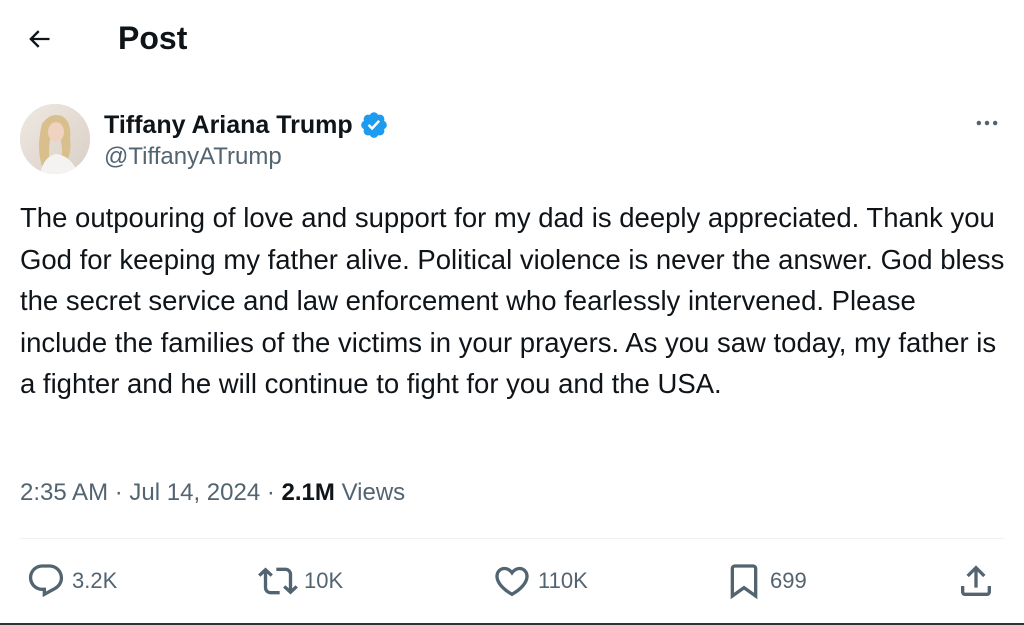 This screenshot has width=1024, height=625. Describe the element at coordinates (373, 492) in the screenshot. I see `views-label: Views` at that location.